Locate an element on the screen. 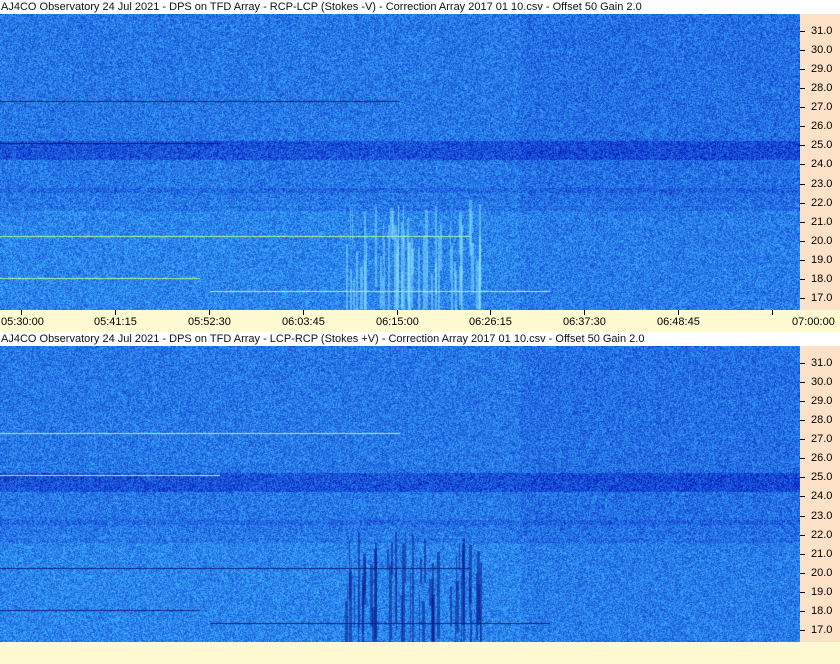  time-tick-label: 06:26:15 is located at coordinates (490, 322).